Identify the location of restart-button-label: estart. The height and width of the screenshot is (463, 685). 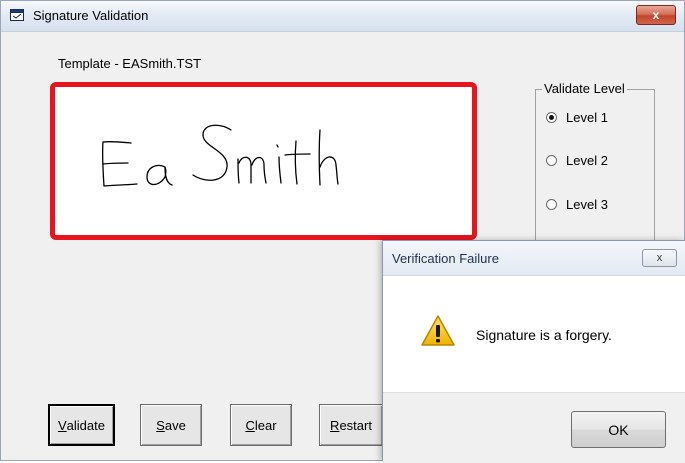
(355, 425).